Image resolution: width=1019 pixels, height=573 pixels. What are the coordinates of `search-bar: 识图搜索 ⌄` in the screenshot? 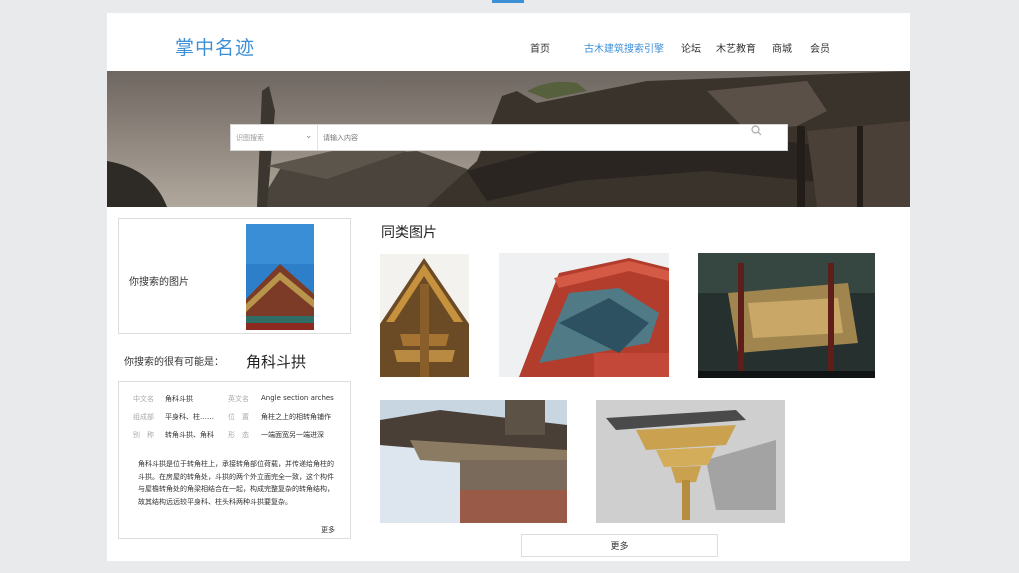 It's located at (509, 137).